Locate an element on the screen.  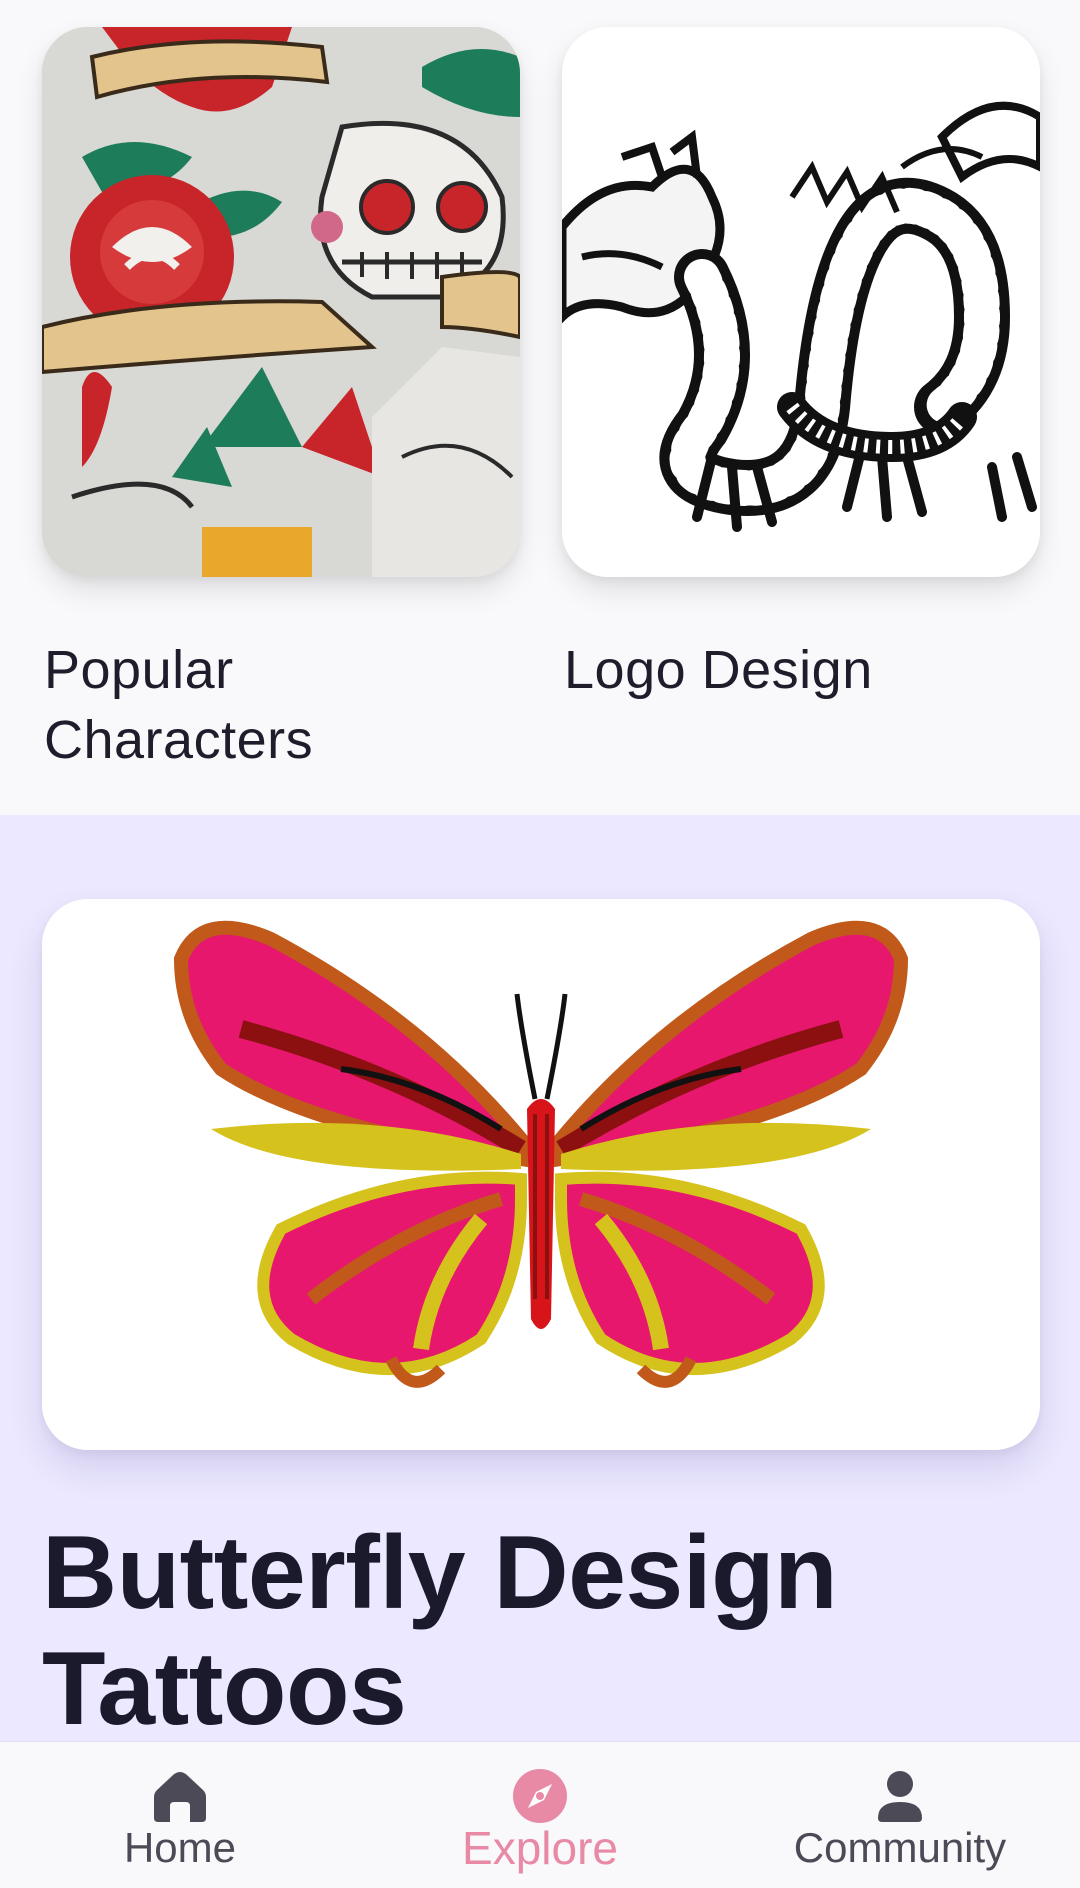
dragon-line-art-image is located at coordinates (801, 302).